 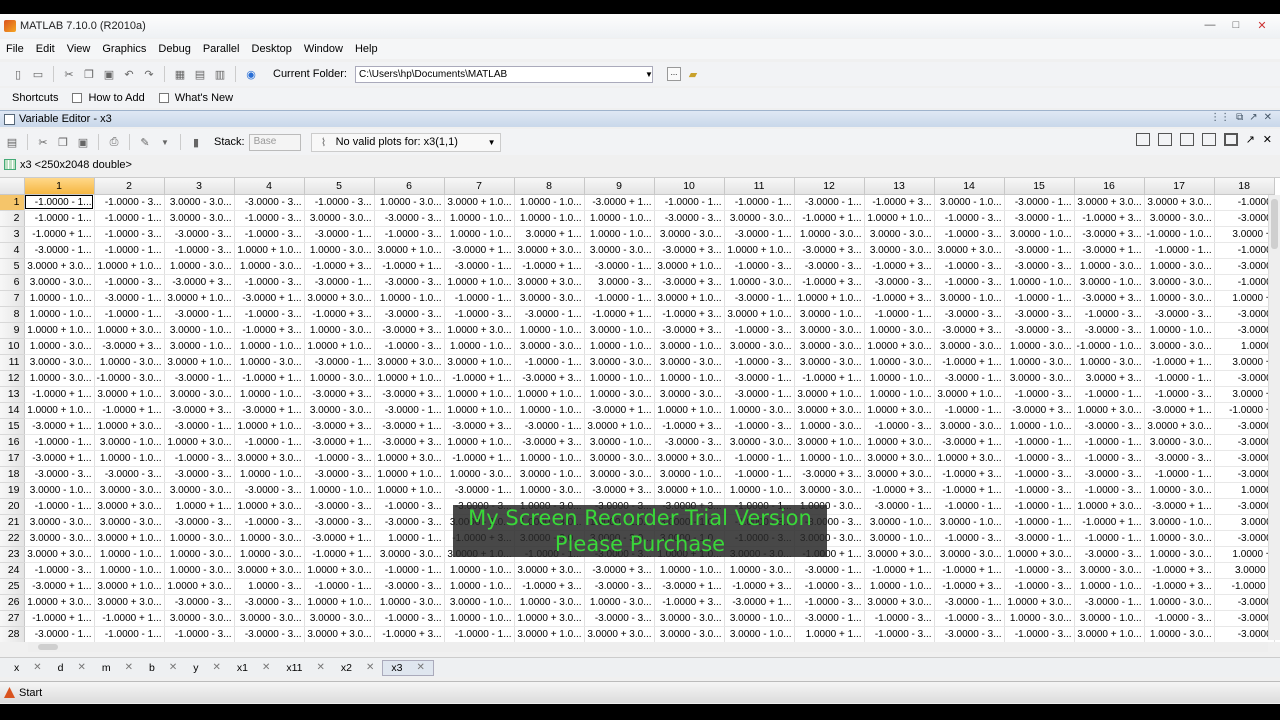 What do you see at coordinates (1208, 139) in the screenshot?
I see `float-icon` at bounding box center [1208, 139].